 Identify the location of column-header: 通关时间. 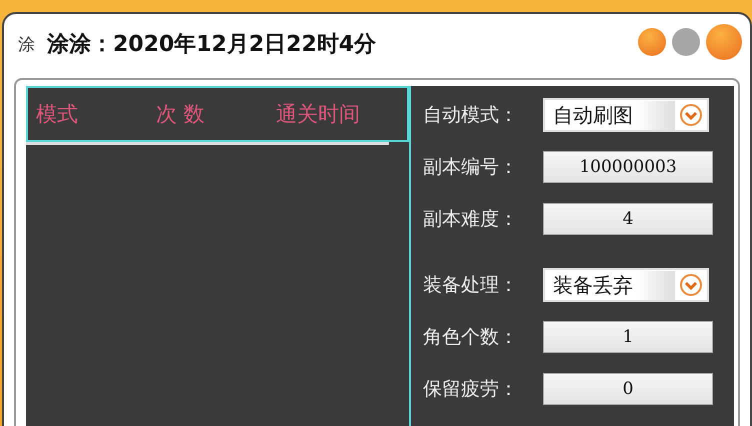
(318, 114).